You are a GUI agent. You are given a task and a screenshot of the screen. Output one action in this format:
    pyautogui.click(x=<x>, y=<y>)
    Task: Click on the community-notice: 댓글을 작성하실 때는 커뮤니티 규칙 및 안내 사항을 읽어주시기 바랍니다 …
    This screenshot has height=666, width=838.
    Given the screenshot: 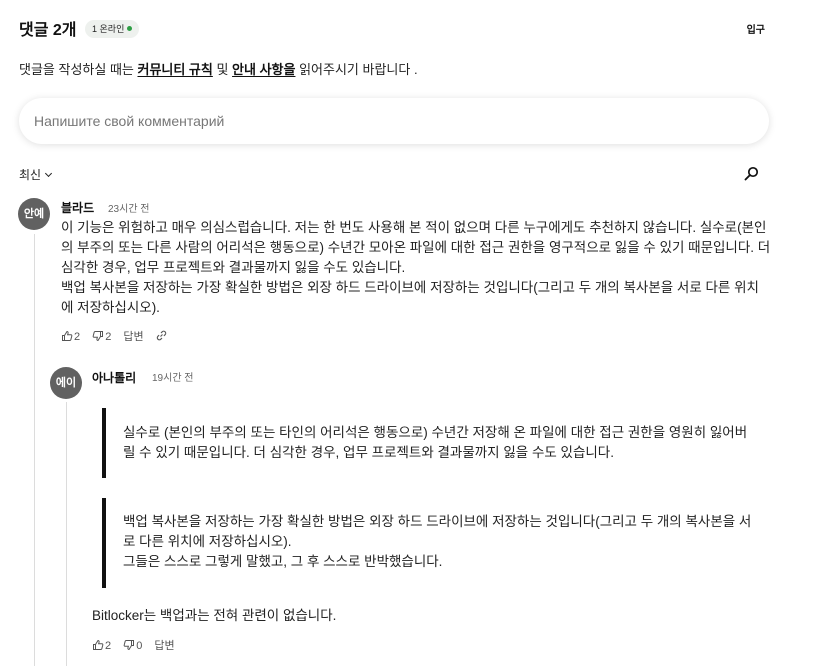 What is the action you would take?
    pyautogui.click(x=218, y=68)
    